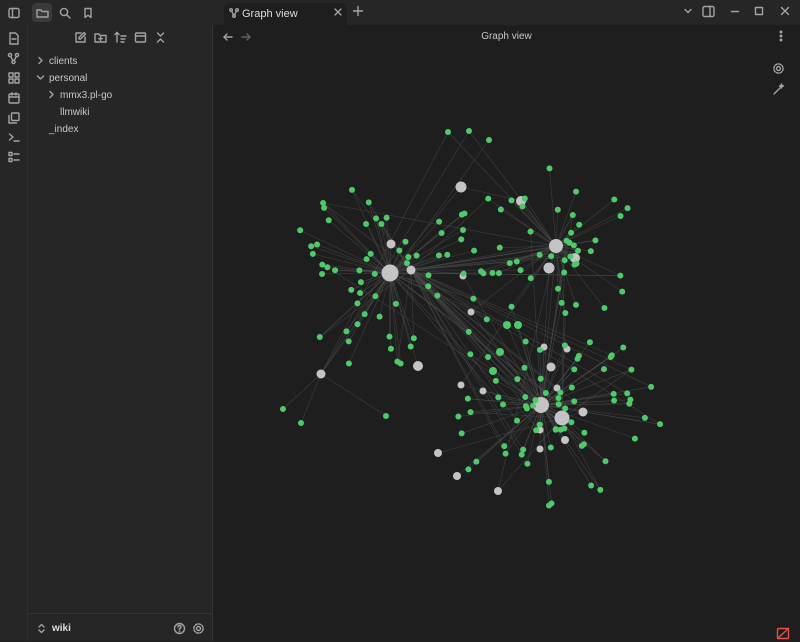 This screenshot has width=800, height=642. What do you see at coordinates (285, 14) in the screenshot?
I see `tab-graph-view: Graph view` at bounding box center [285, 14].